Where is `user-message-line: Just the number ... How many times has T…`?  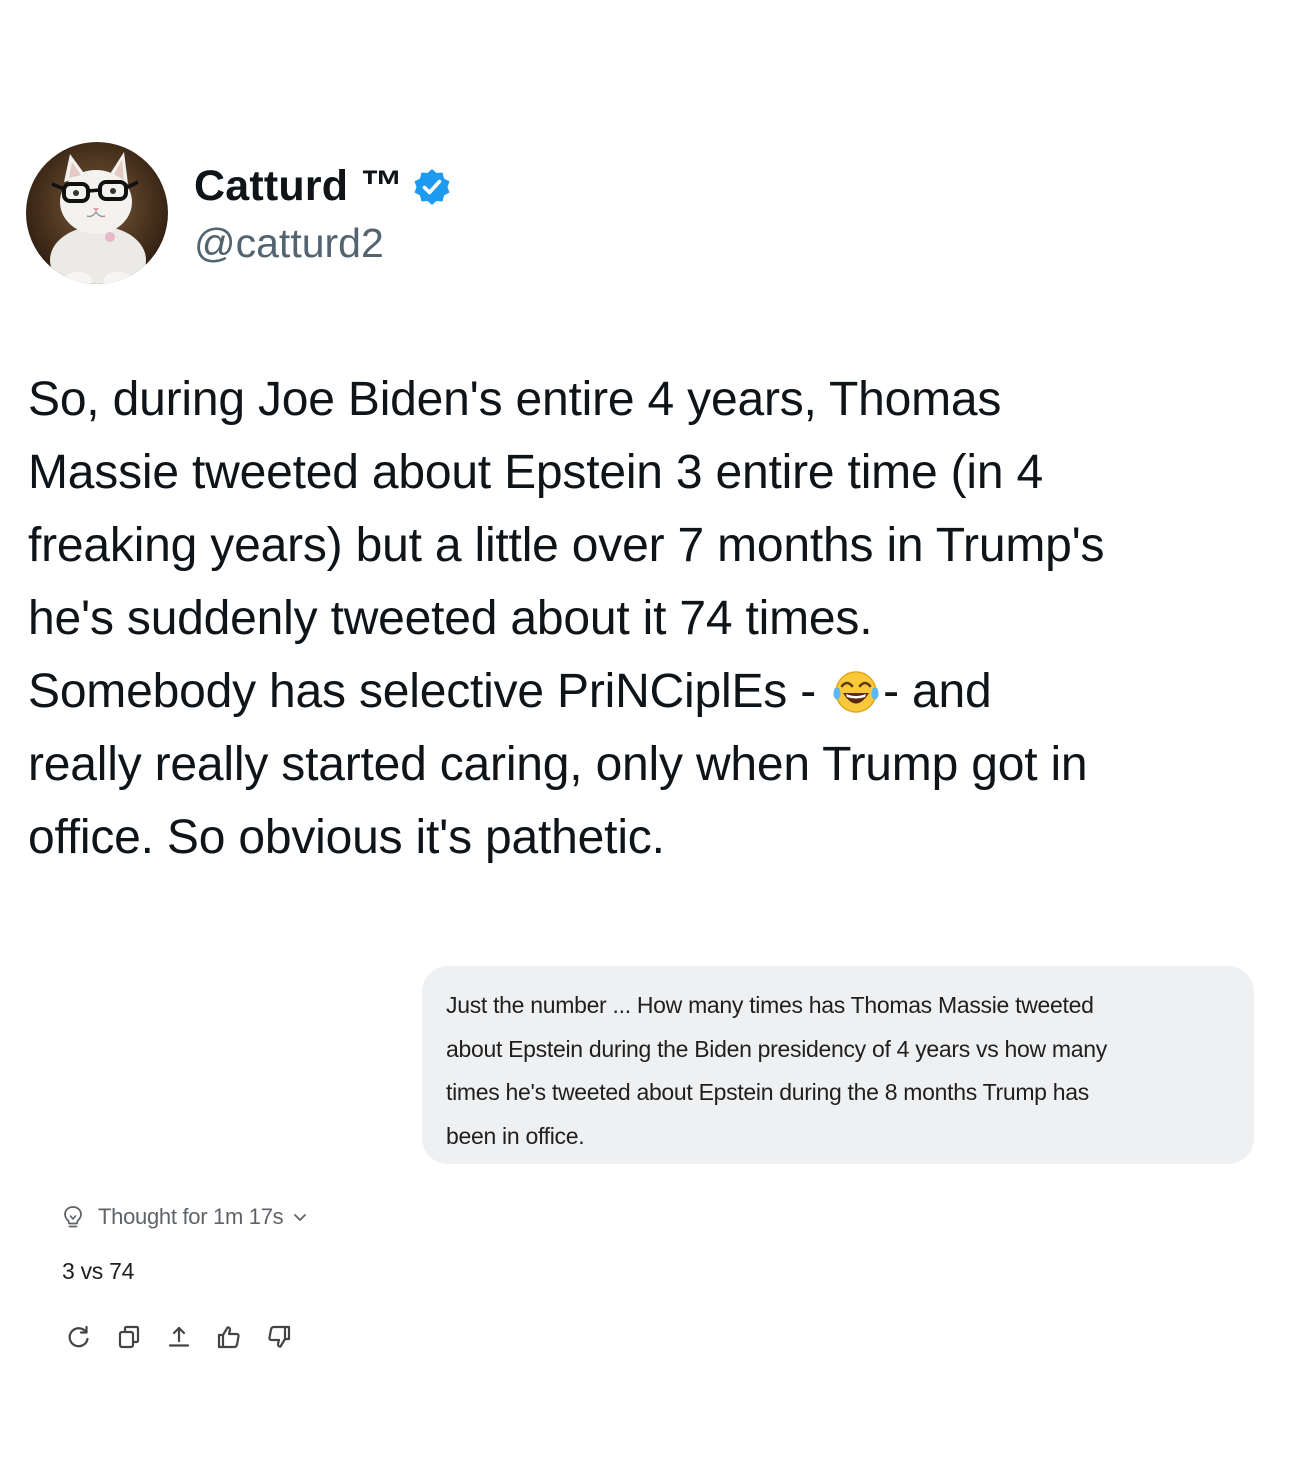
user-message-line: Just the number ... How many times has T… is located at coordinates (770, 1005).